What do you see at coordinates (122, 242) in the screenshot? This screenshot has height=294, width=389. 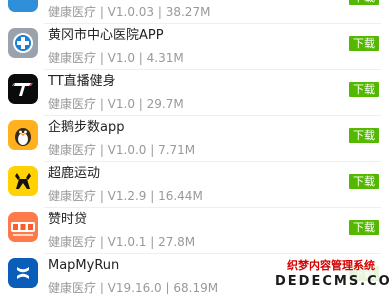 I see `app-meta: 健康医疗 | V1.0.1 | 27.8M` at bounding box center [122, 242].